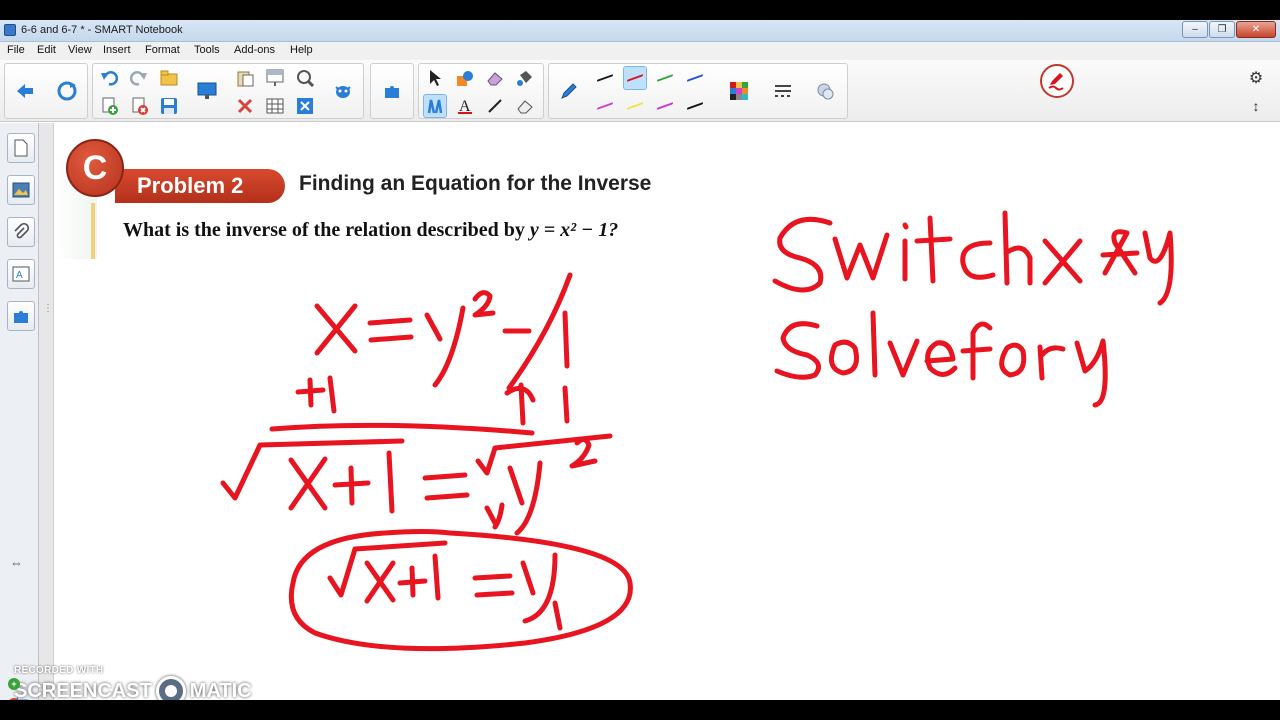 The height and width of the screenshot is (720, 1280). What do you see at coordinates (310, 392) in the screenshot?
I see `ink-plus-left` at bounding box center [310, 392].